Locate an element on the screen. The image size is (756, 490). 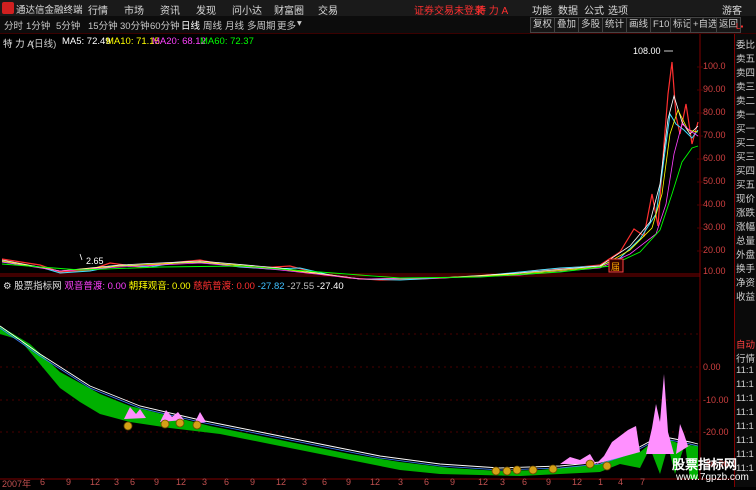
sidebar-logo-icon: L▪ is located at coordinates (740, 26).